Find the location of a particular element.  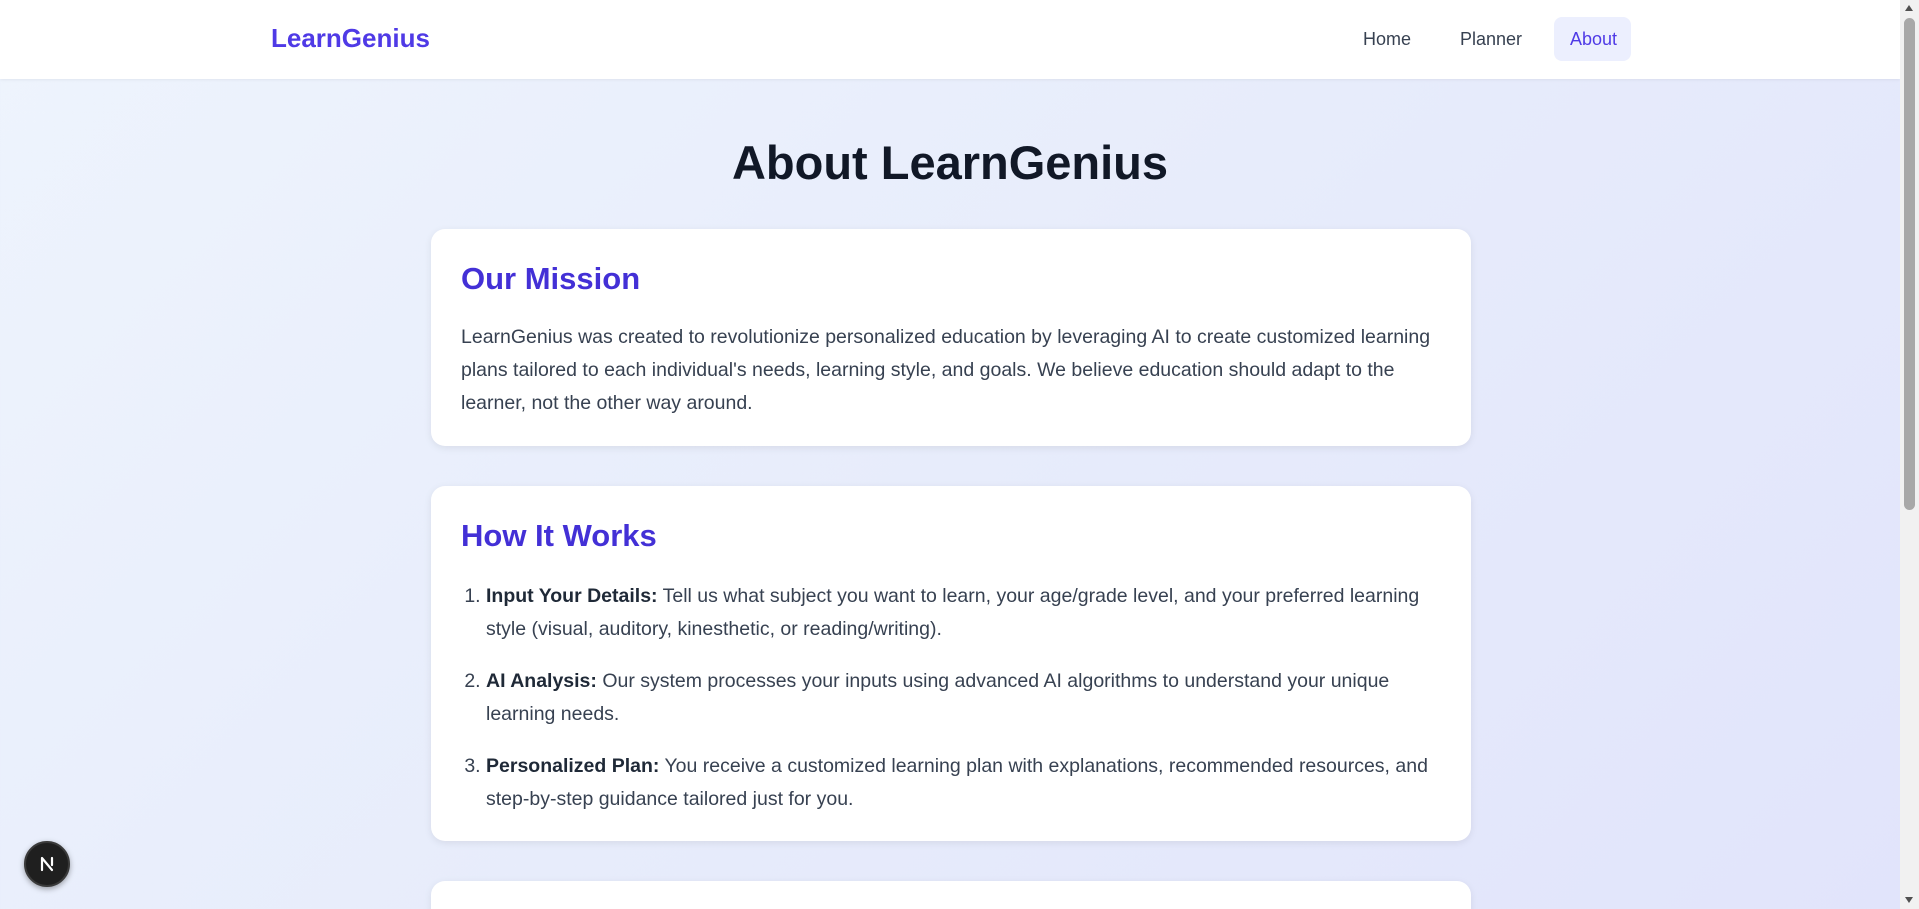

nextjs-icon is located at coordinates (47, 864).